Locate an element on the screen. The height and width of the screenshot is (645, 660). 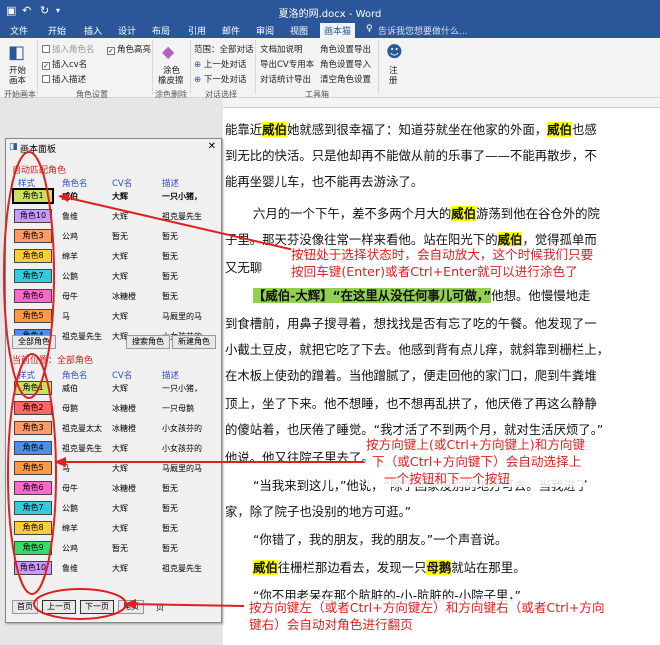
annotation-oval-auto is located at coordinates (29, 275).